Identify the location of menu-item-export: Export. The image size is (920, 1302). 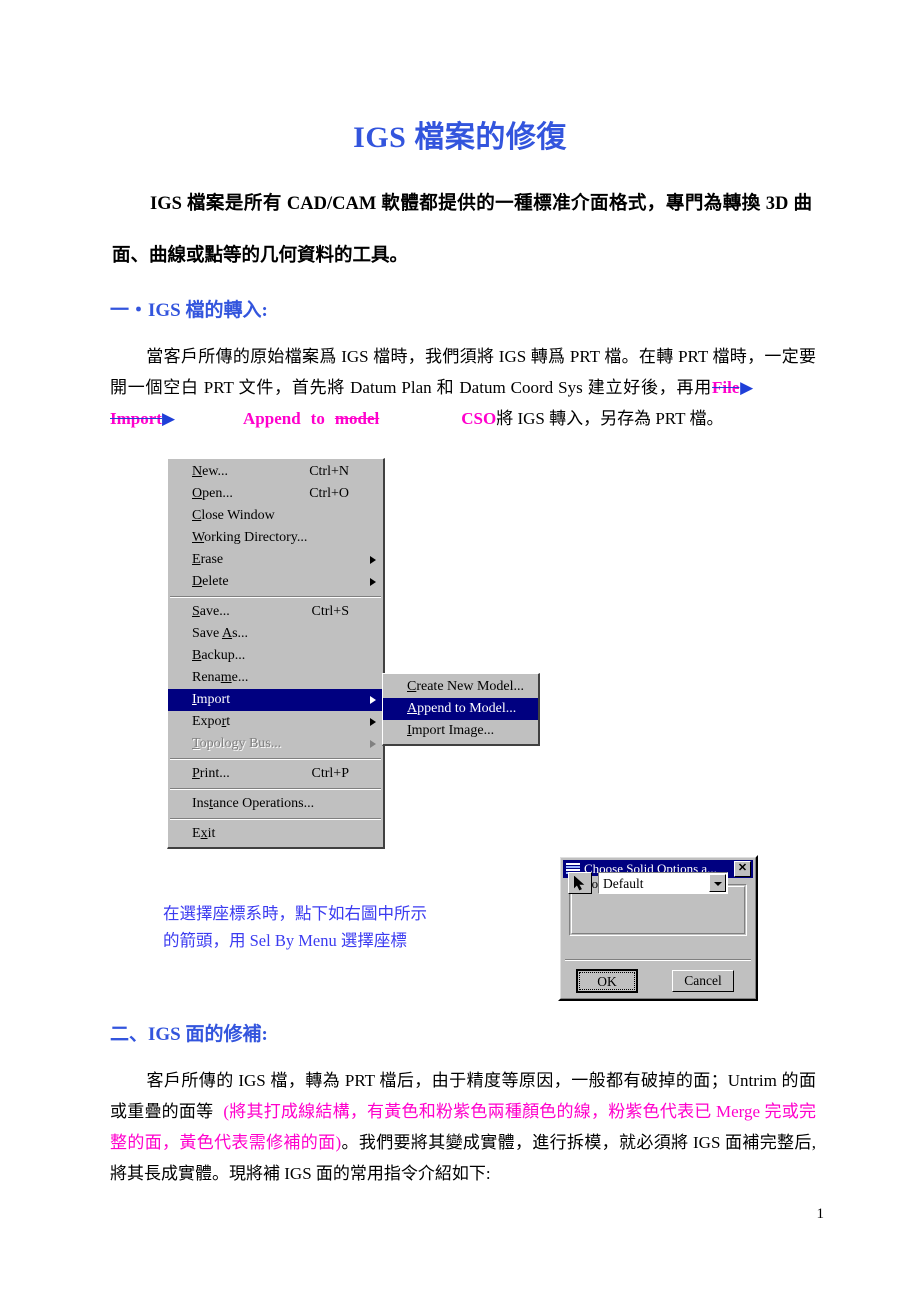
(275, 722).